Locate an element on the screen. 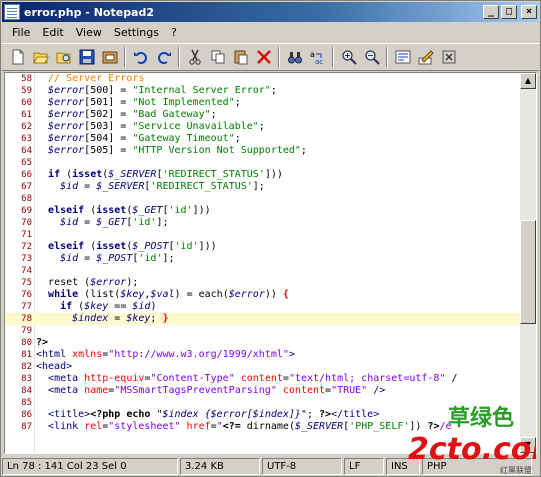  redo-button is located at coordinates (163, 57).